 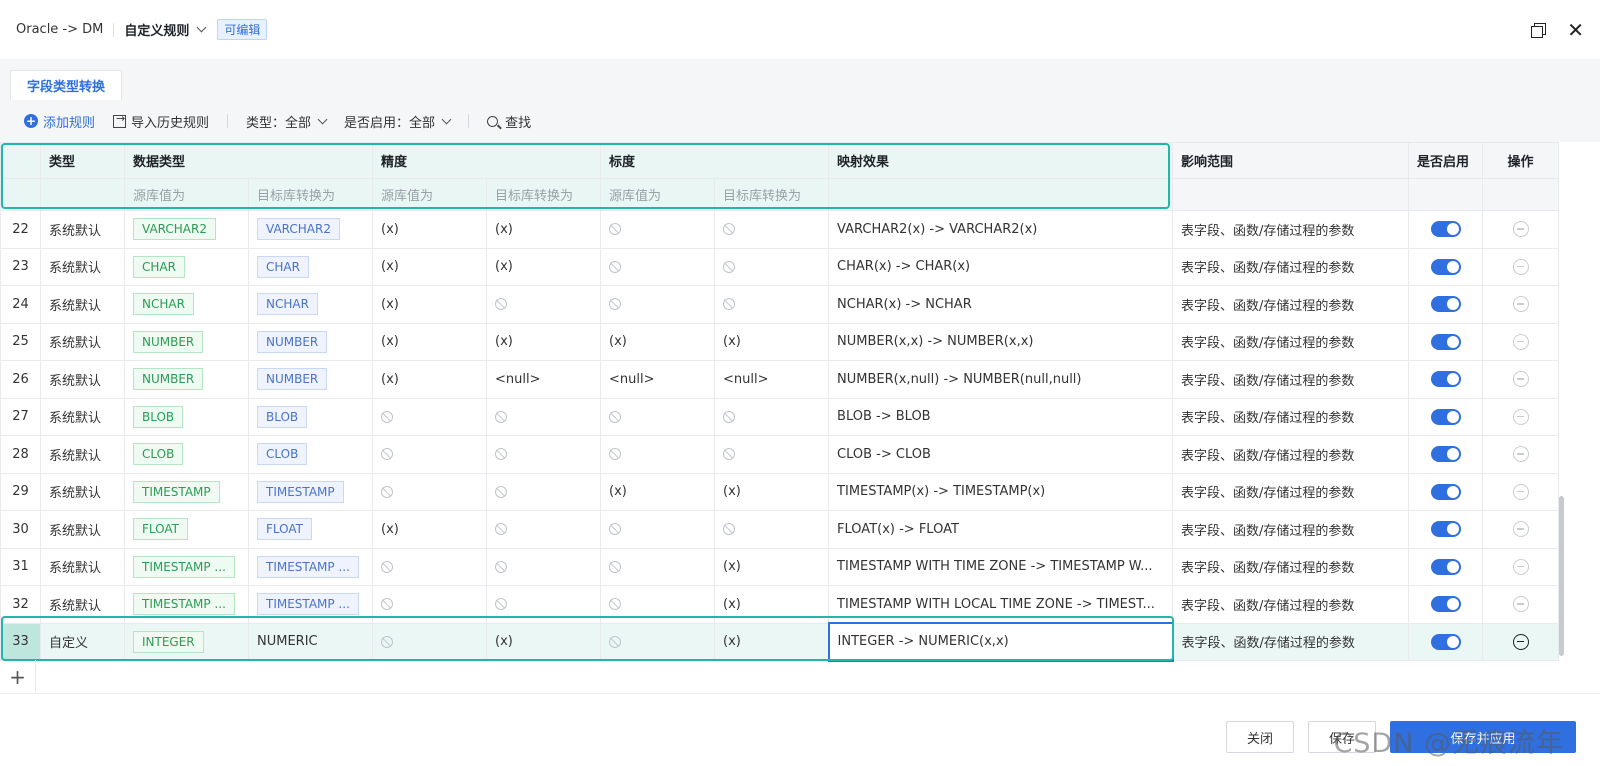 I want to click on row-index: 23, so click(x=20, y=266).